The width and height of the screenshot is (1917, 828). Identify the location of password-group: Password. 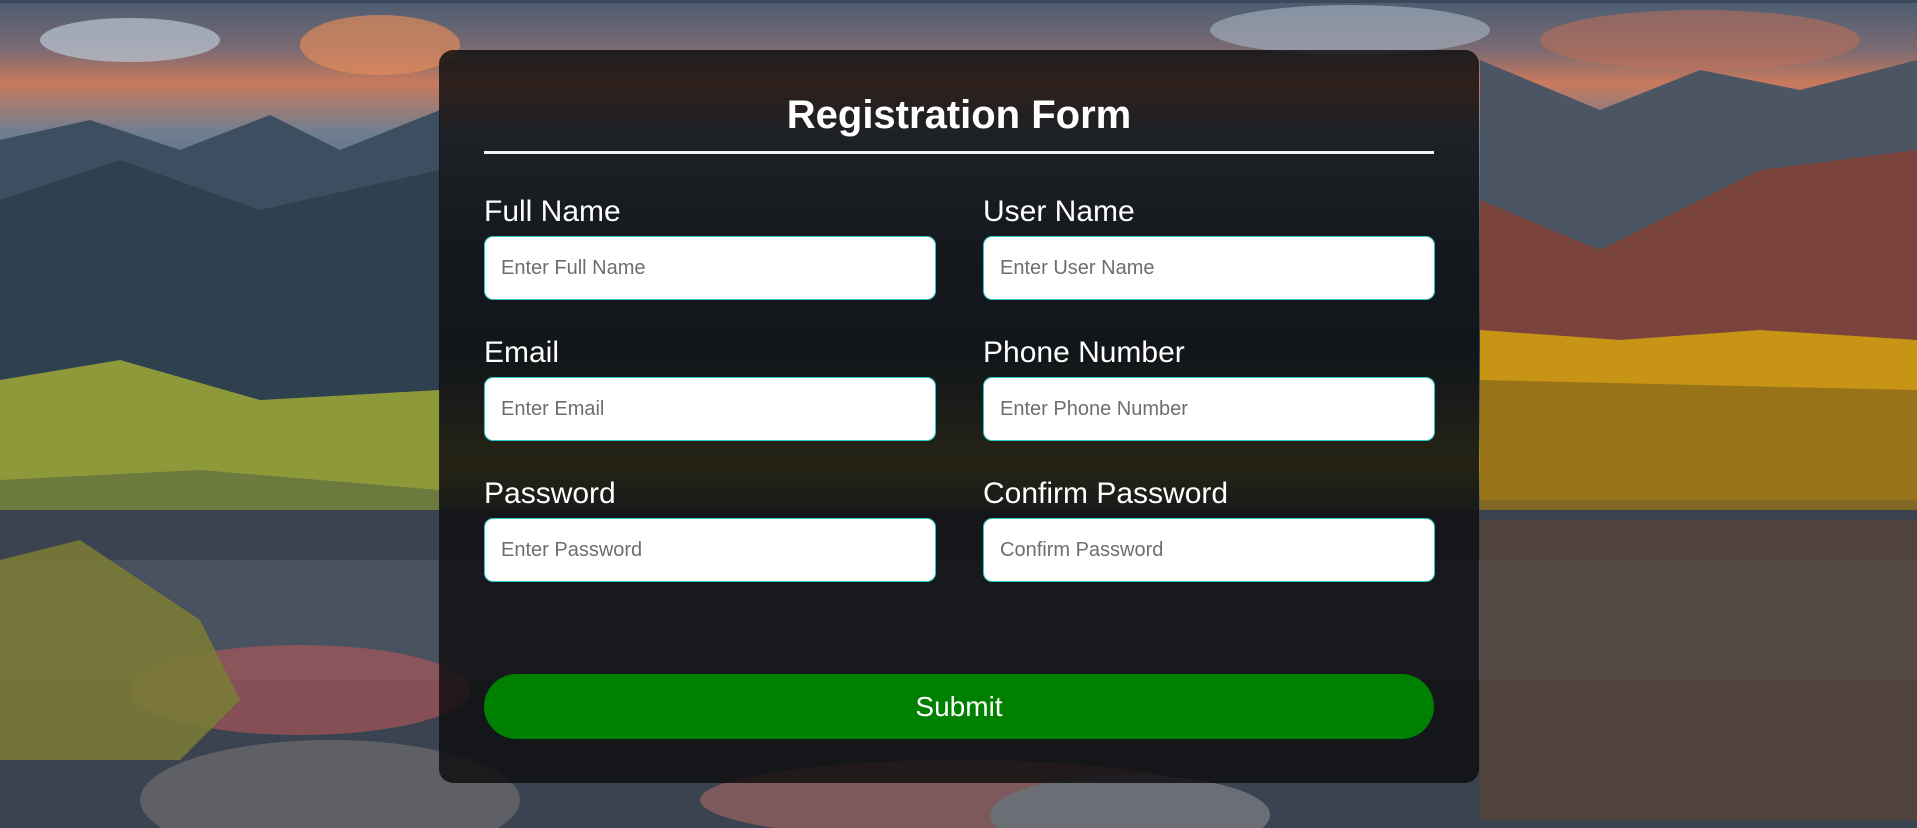
(710, 529).